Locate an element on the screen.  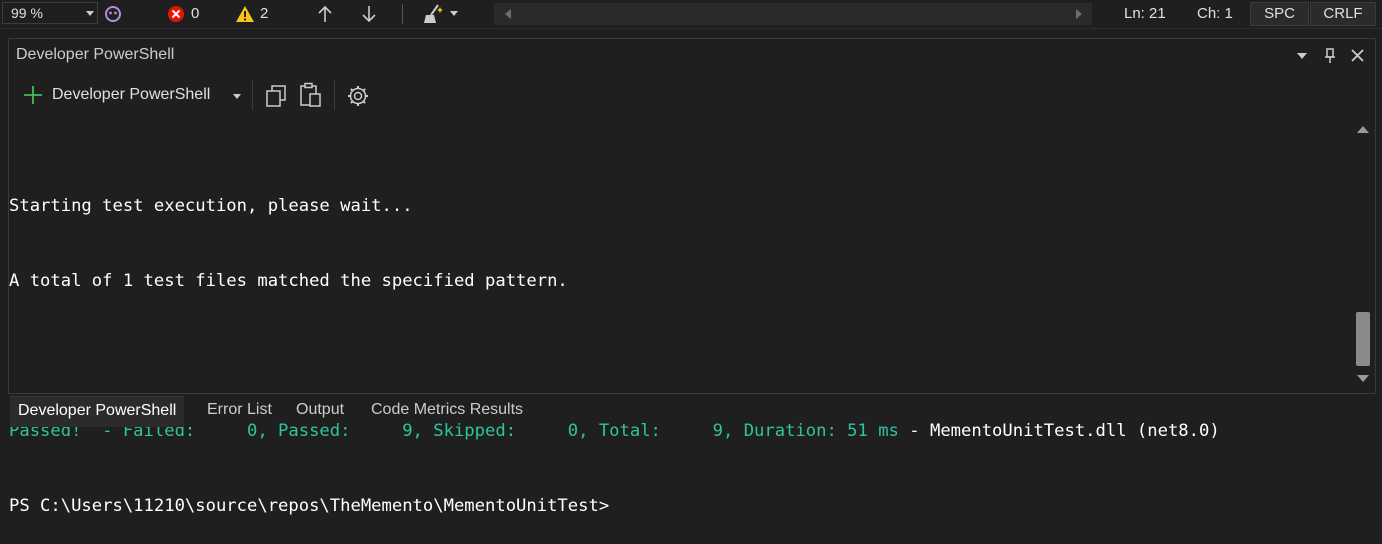
window-menu-chevron-icon is located at coordinates (1302, 56).